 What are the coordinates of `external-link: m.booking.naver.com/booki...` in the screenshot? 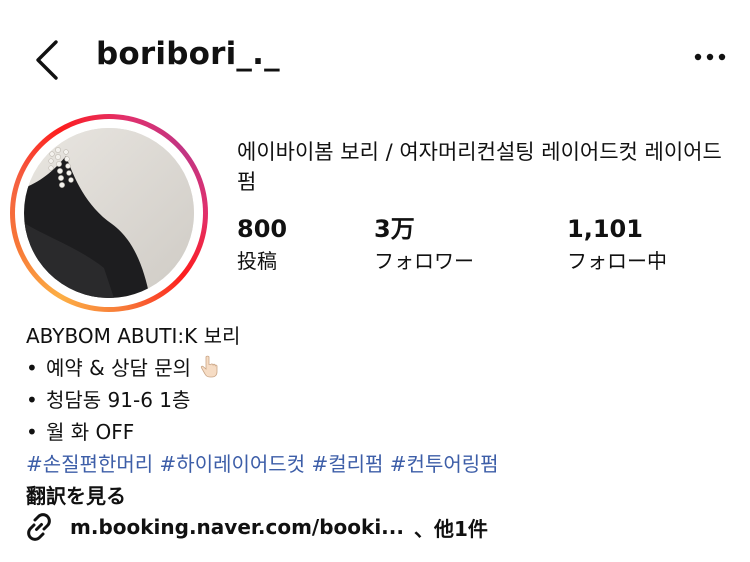 It's located at (237, 527).